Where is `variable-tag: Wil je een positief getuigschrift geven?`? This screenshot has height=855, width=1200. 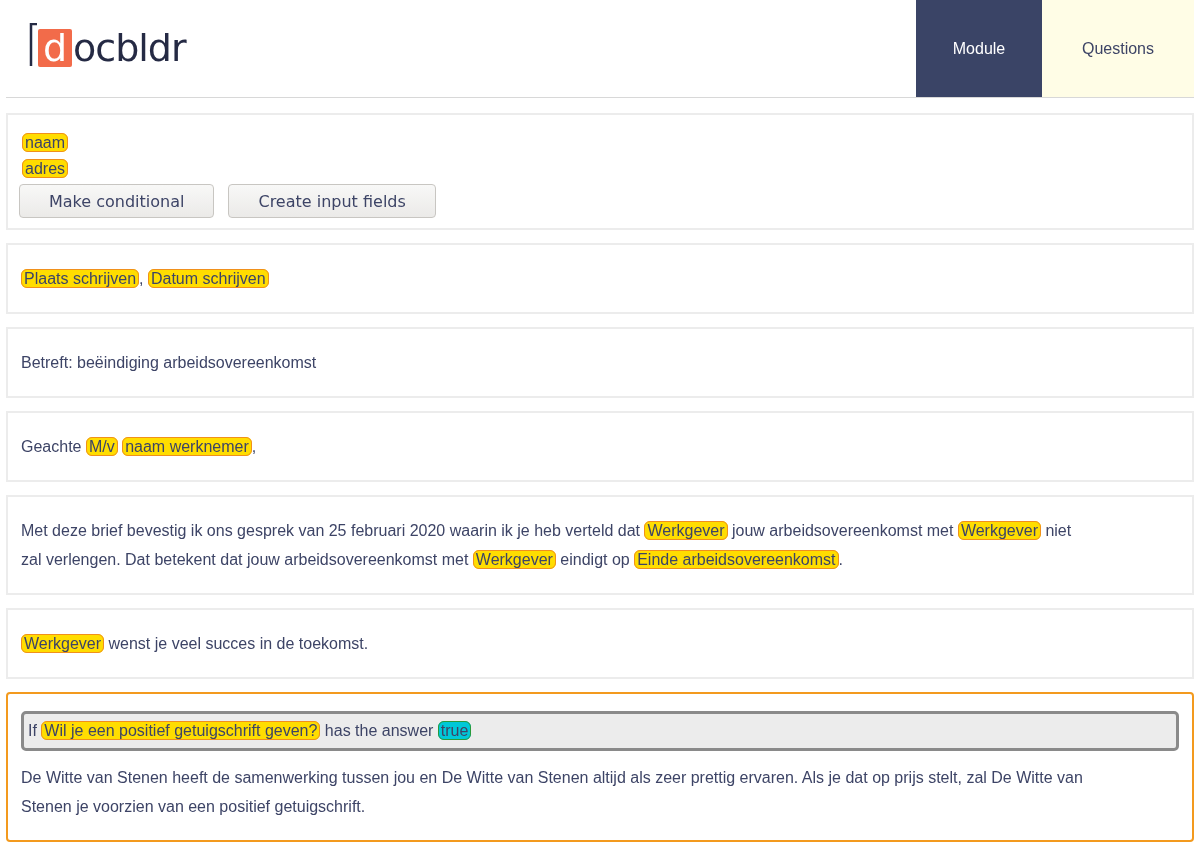 variable-tag: Wil je een positief getuigschrift geven? is located at coordinates (181, 730).